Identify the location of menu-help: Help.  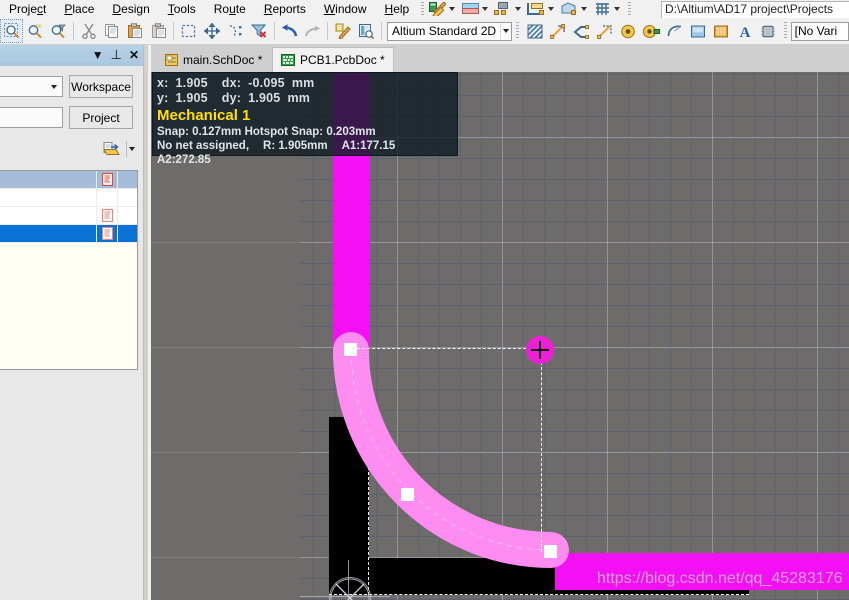
(397, 9).